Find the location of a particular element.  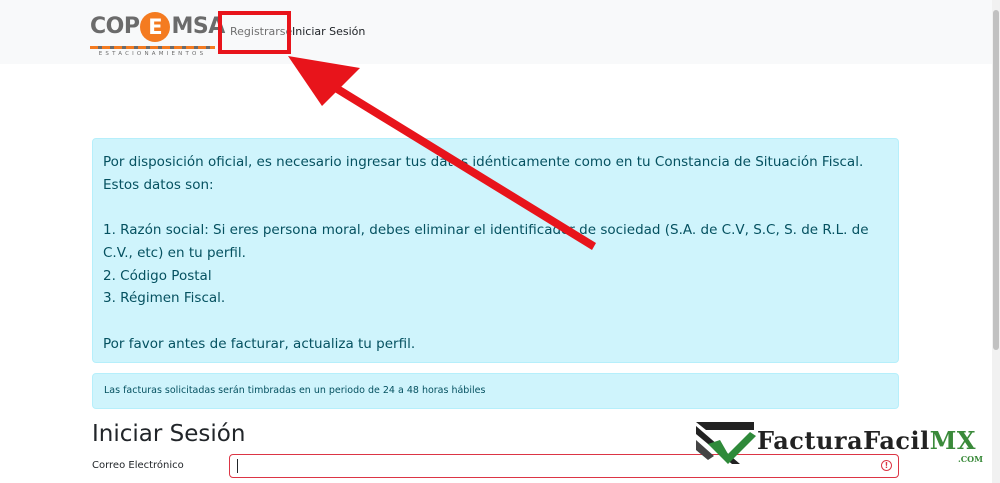

logo-tagline: ESTACIONAMIENTOS is located at coordinates (152, 54).